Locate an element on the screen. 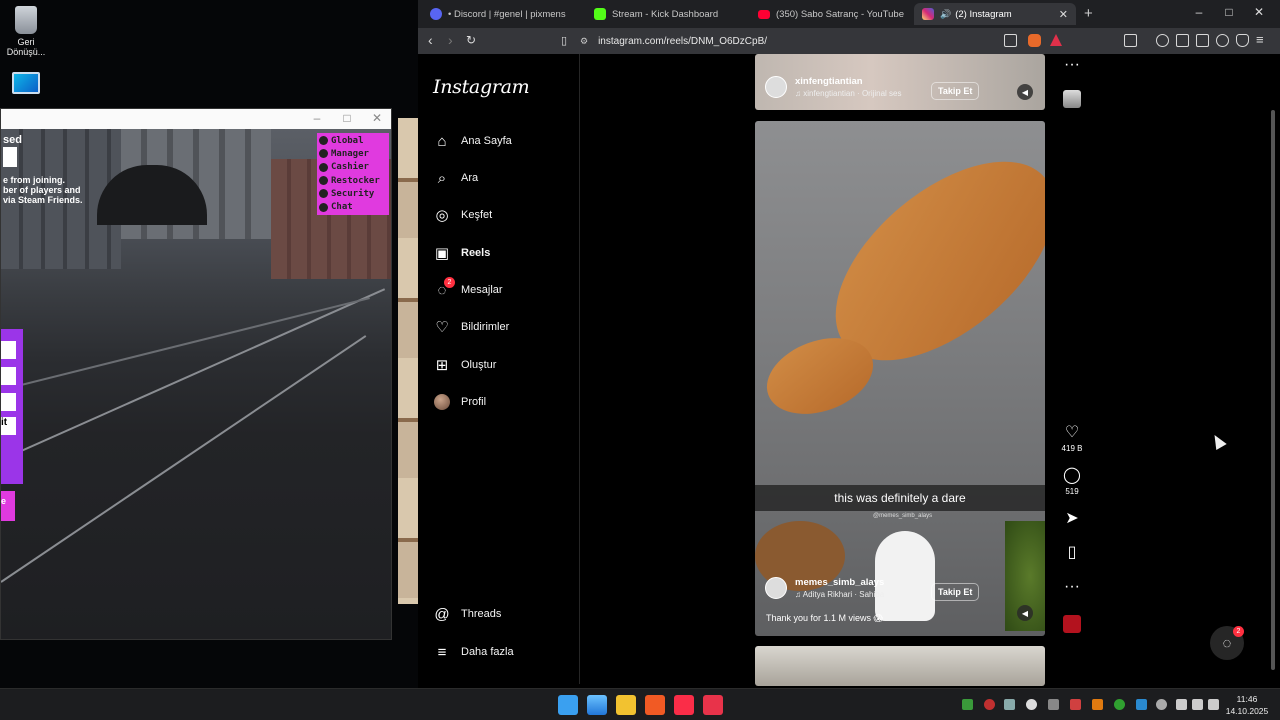 Image resolution: width=1280 pixels, height=720 pixels. reel-caption: Thank you for 1.1 M views 😱 is located at coordinates (824, 618).